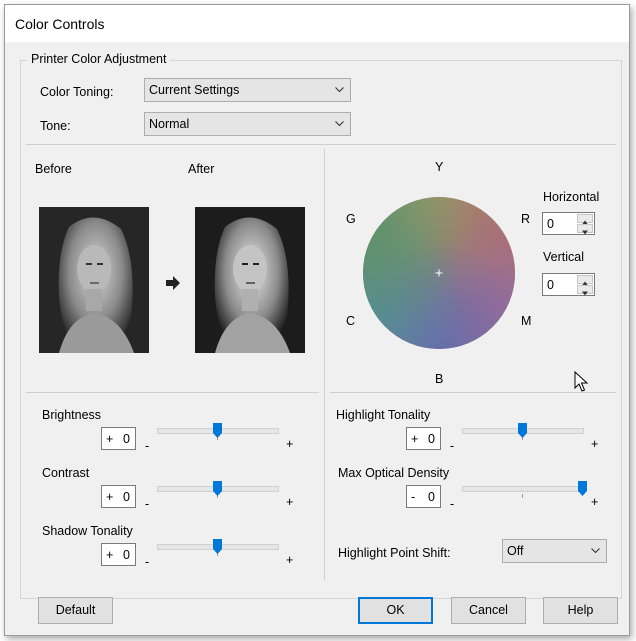  Describe the element at coordinates (126, 439) in the screenshot. I see `brightness-value: 0` at that location.